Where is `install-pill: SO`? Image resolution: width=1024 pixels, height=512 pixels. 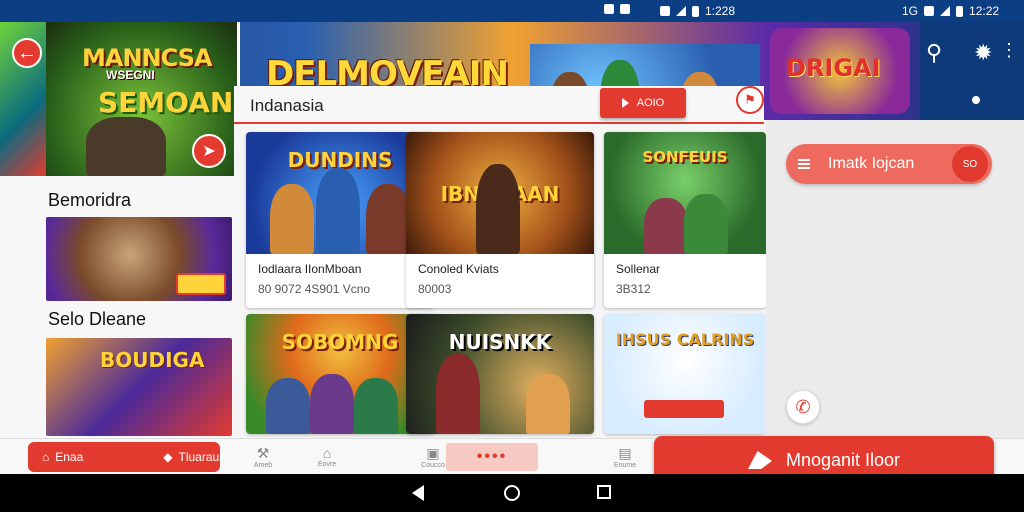 install-pill: SO is located at coordinates (970, 164).